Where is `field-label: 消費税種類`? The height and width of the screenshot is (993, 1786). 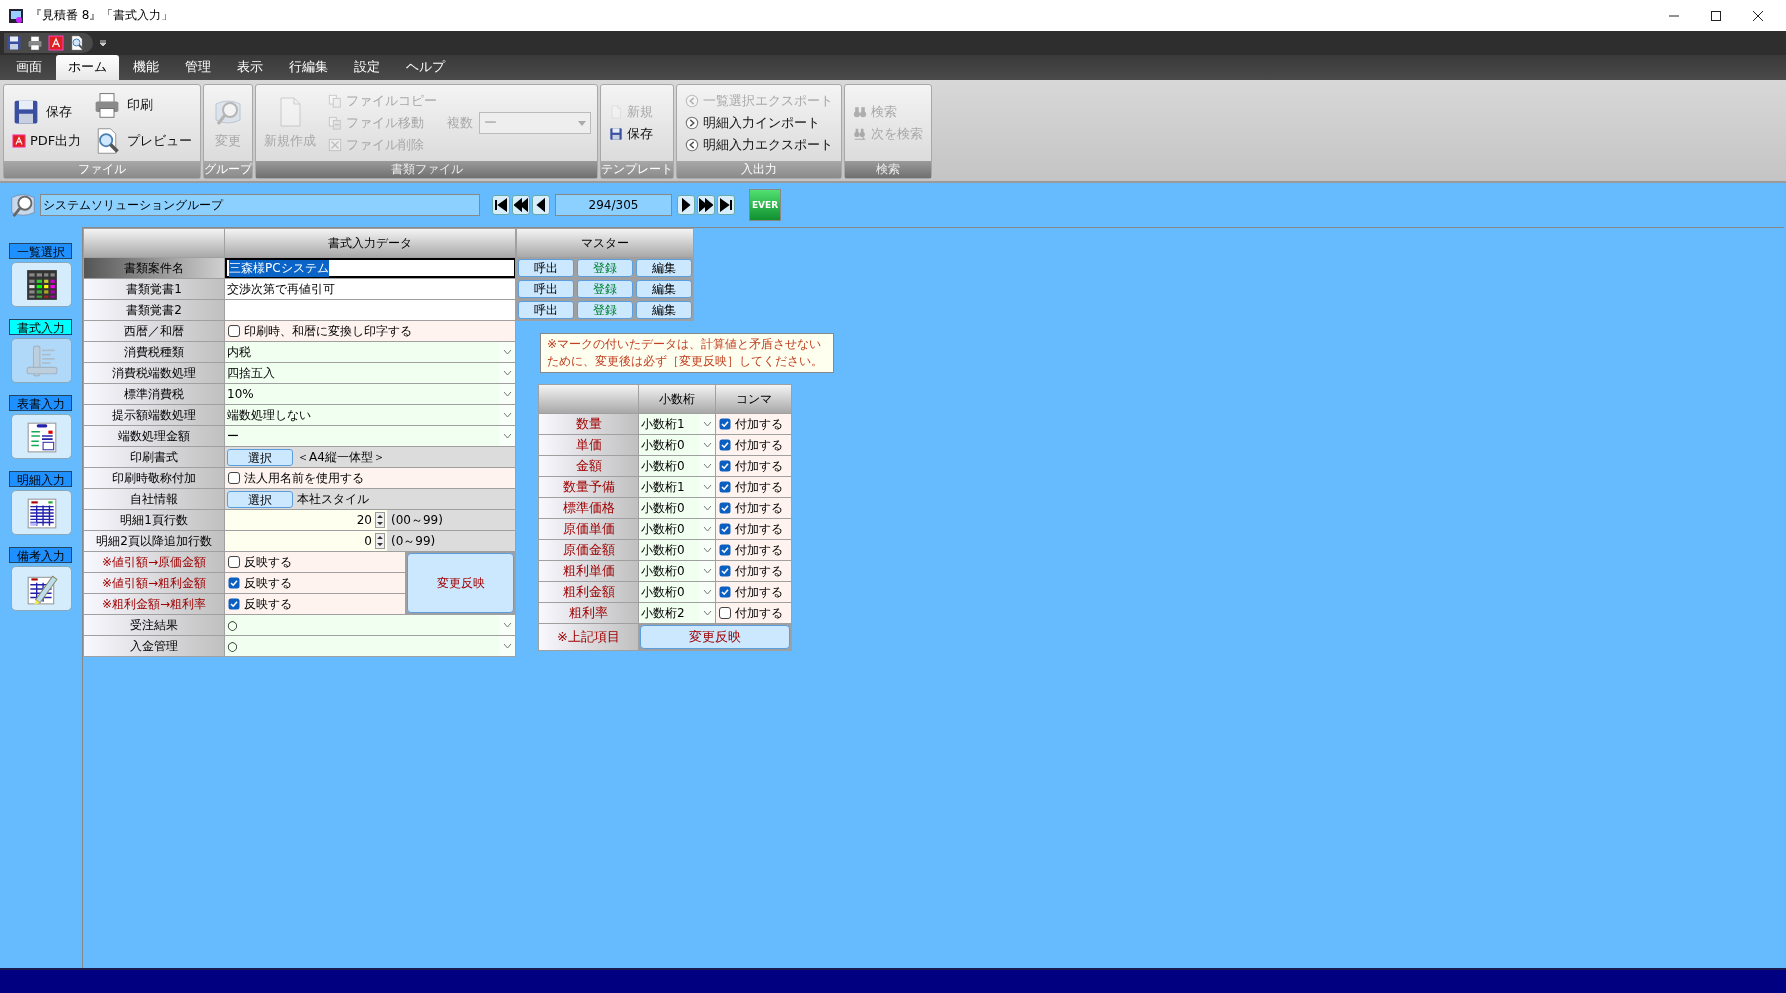
field-label: 消費税種類 is located at coordinates (154, 352).